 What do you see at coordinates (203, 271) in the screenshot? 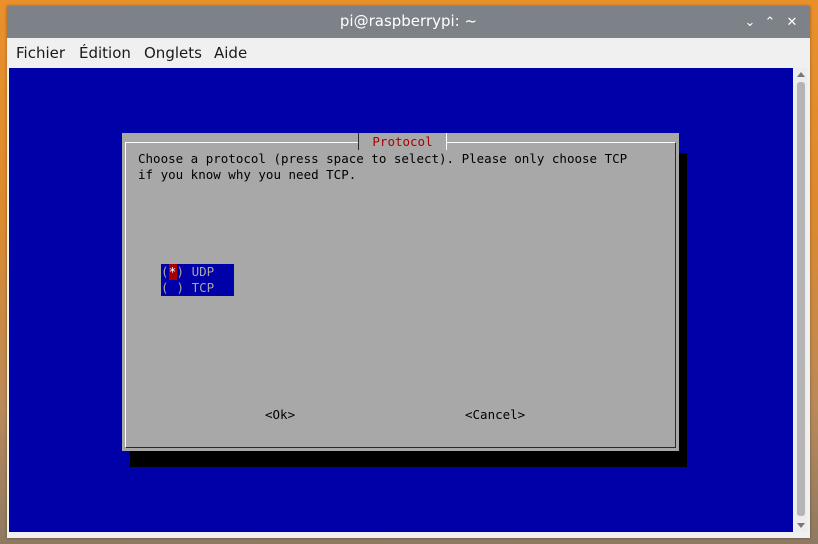
I see `option-udp-label: UDP` at bounding box center [203, 271].